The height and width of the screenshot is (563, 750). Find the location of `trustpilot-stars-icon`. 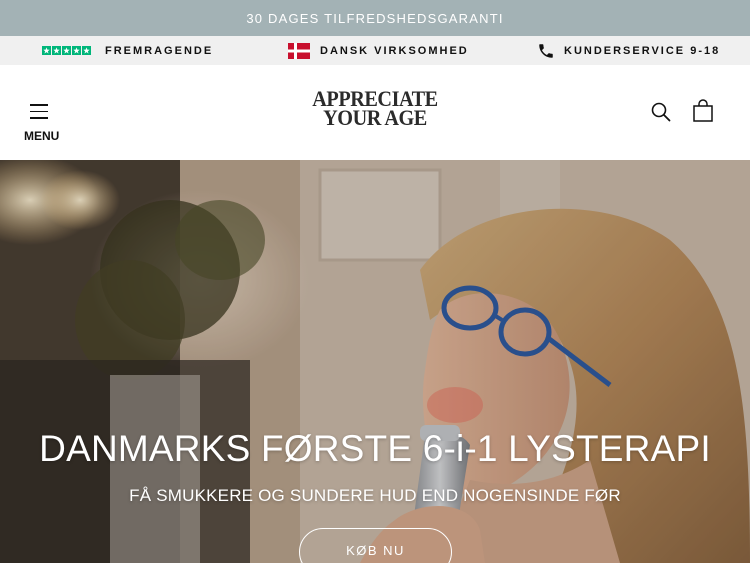

trustpilot-stars-icon is located at coordinates (66, 50).